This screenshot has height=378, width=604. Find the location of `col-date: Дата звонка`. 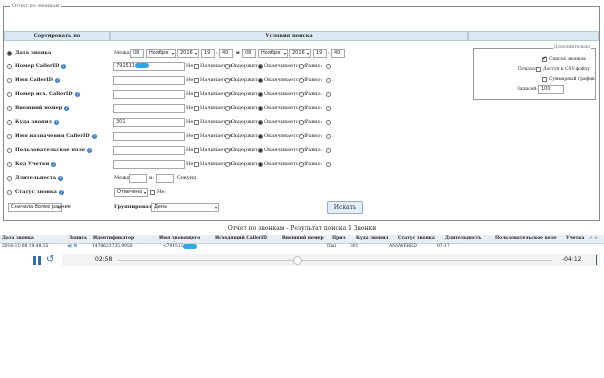

col-date: Дата звонка is located at coordinates (18, 239).